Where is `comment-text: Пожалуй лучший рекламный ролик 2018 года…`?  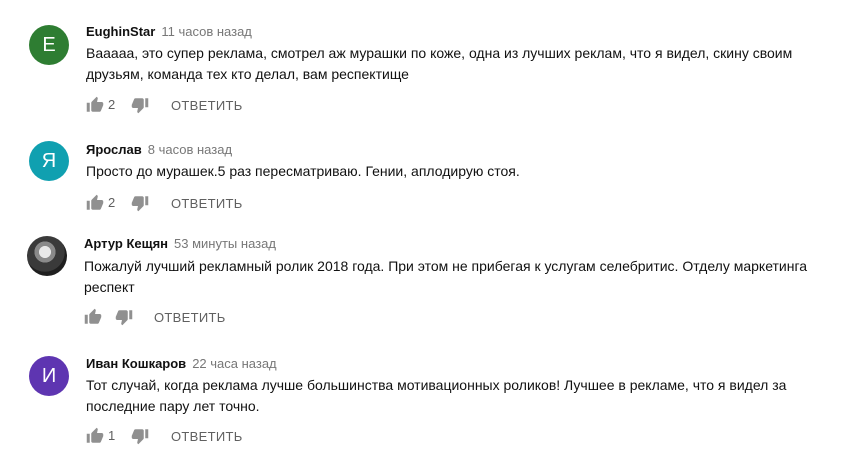
comment-text: Пожалуй лучший рекламный ролик 2018 года… is located at coordinates (446, 276).